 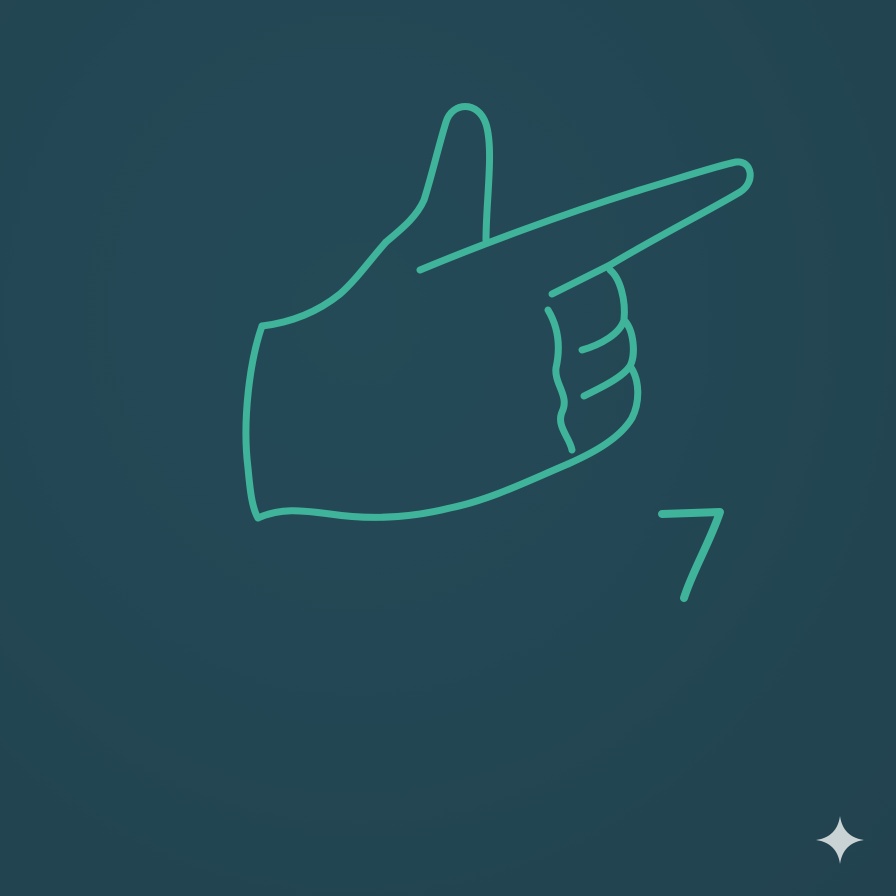 What do you see at coordinates (585, 216) in the screenshot?
I see `hand-index-top` at bounding box center [585, 216].